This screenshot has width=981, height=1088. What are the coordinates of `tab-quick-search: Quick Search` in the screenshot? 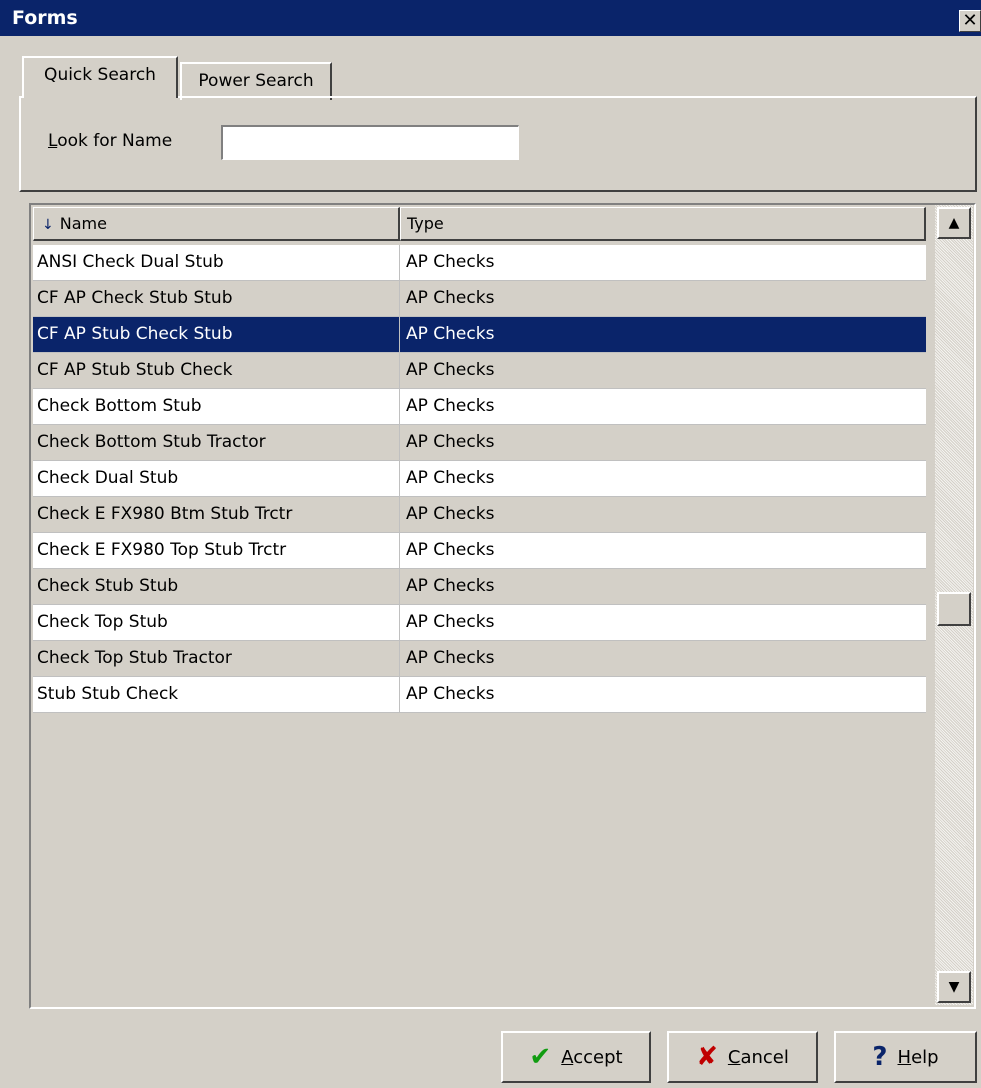 It's located at (100, 77).